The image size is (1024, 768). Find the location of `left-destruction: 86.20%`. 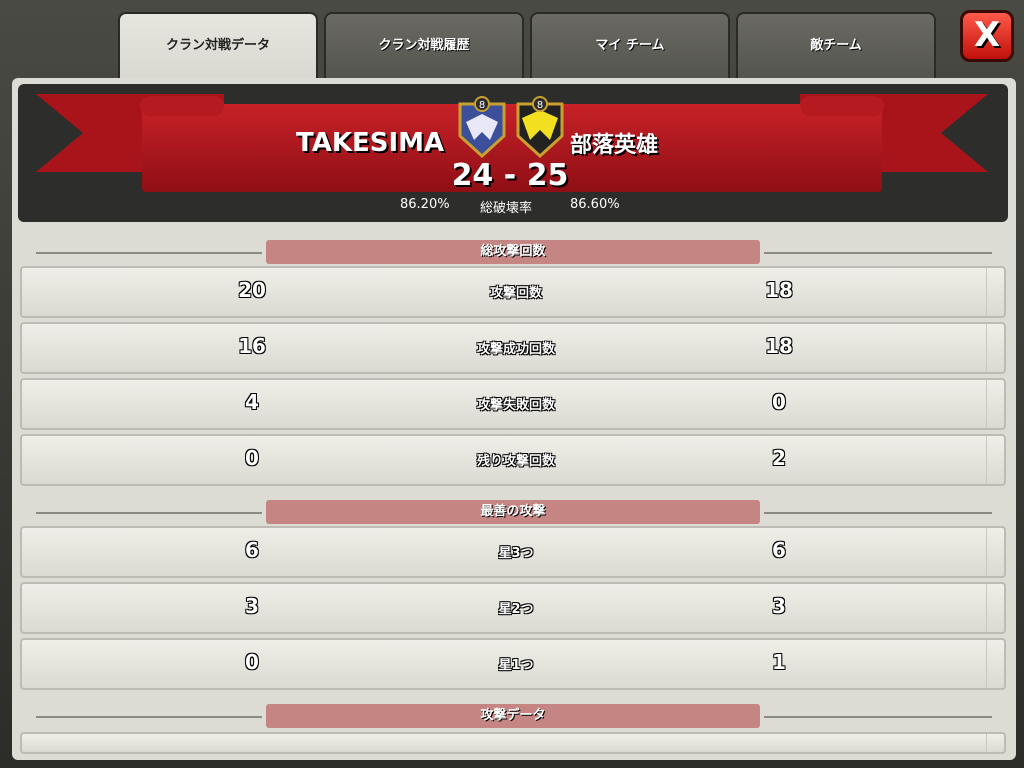

left-destruction: 86.20% is located at coordinates (425, 204).